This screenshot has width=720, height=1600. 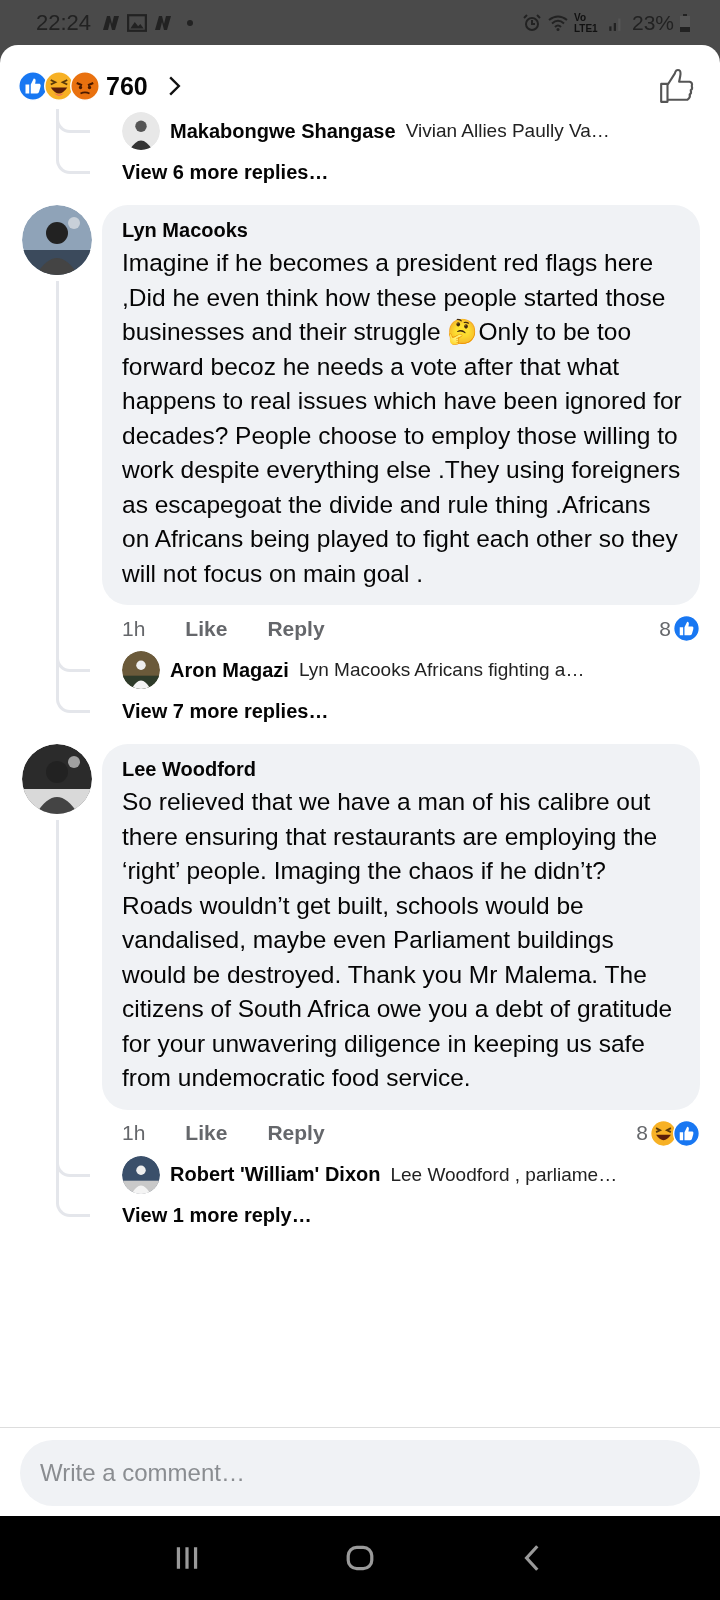 I want to click on reply-author: Makabongwe Shangase, so click(x=283, y=131).